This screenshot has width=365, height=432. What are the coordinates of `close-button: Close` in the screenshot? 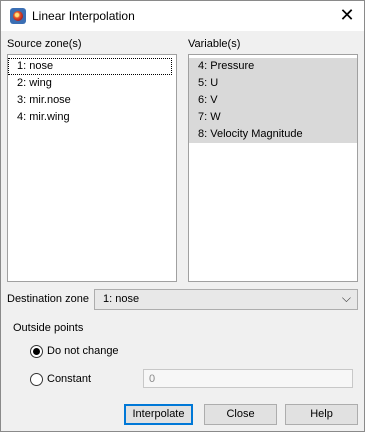 It's located at (240, 414).